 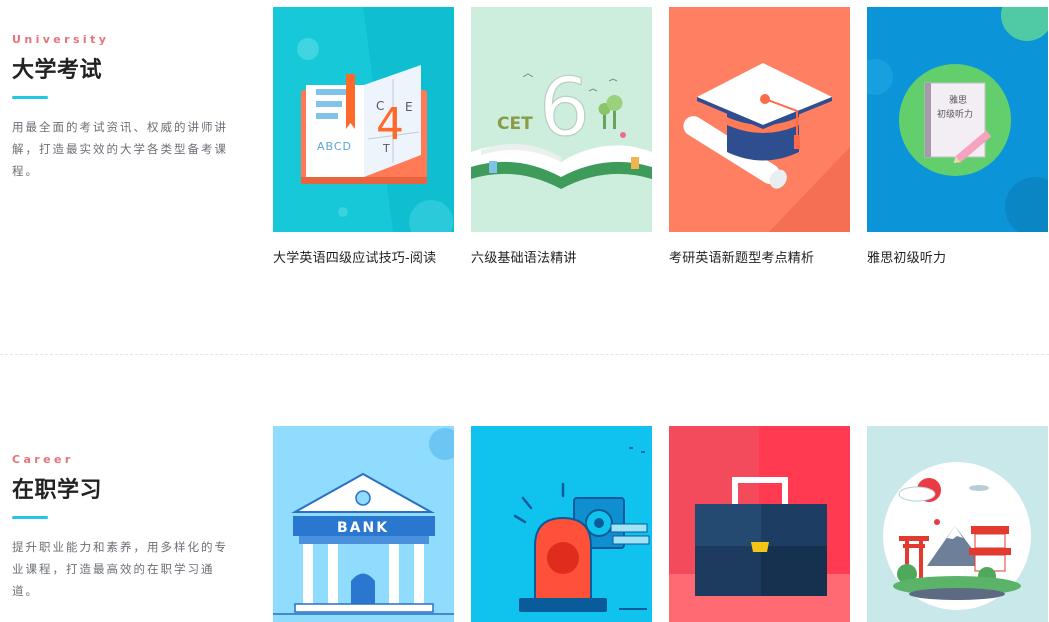 I want to click on course-thumbnail-japan, so click(x=957, y=524).